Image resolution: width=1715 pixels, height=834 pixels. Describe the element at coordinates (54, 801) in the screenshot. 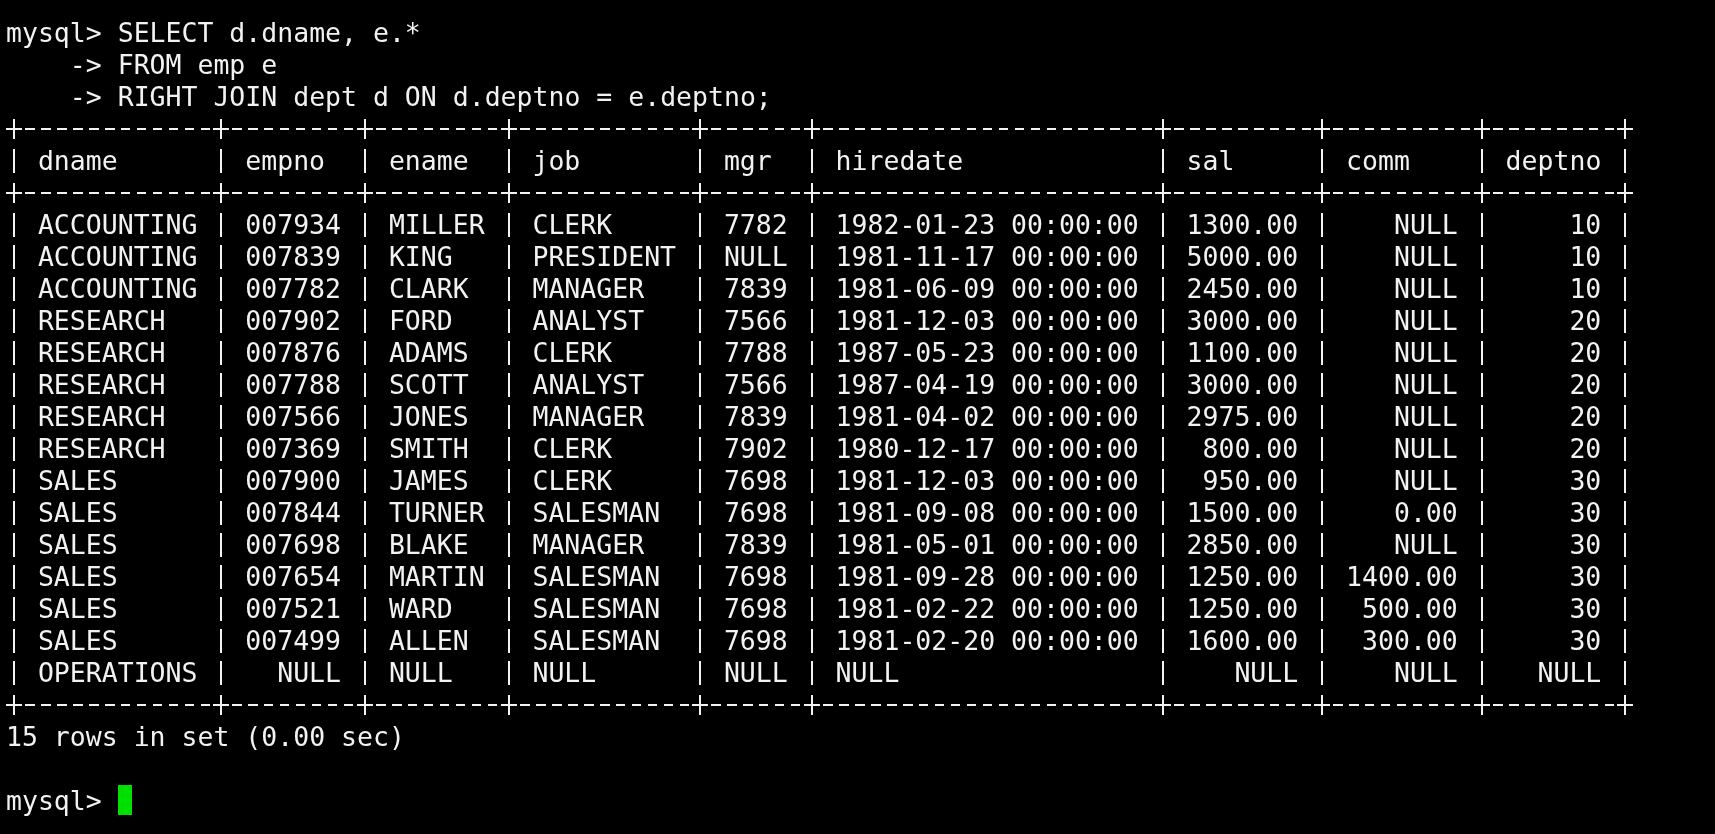

I see `shell-prompt: mysql>` at that location.